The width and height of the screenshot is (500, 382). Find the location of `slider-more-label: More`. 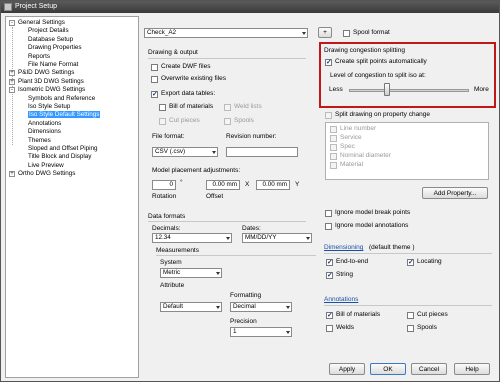

slider-more-label: More is located at coordinates (481, 89).